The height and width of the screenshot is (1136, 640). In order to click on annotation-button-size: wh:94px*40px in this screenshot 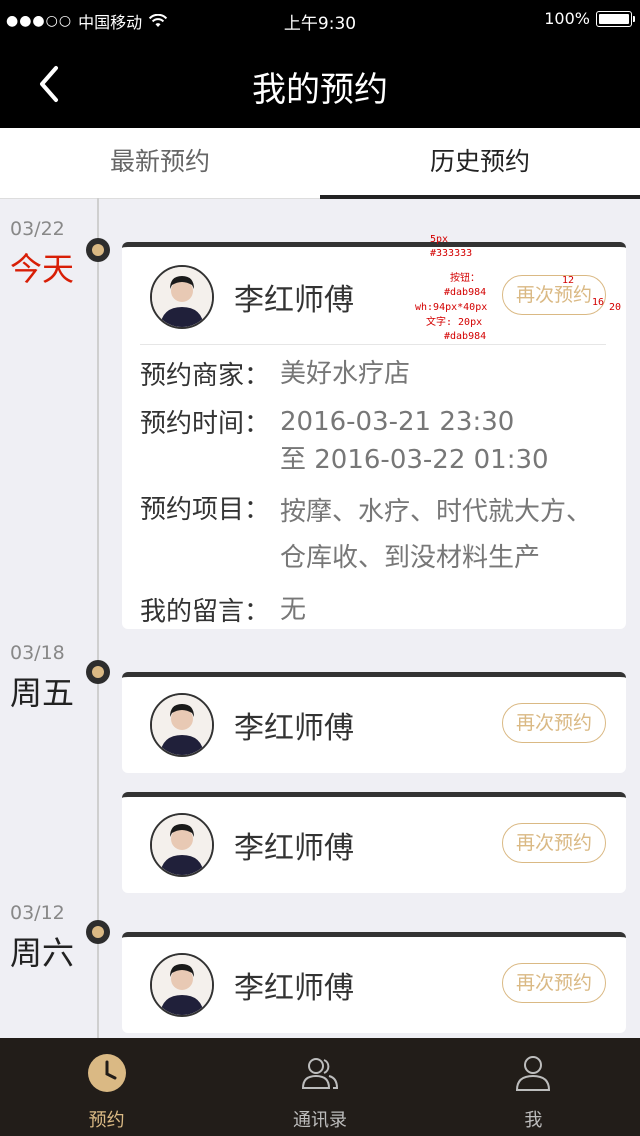, I will do `click(451, 307)`.